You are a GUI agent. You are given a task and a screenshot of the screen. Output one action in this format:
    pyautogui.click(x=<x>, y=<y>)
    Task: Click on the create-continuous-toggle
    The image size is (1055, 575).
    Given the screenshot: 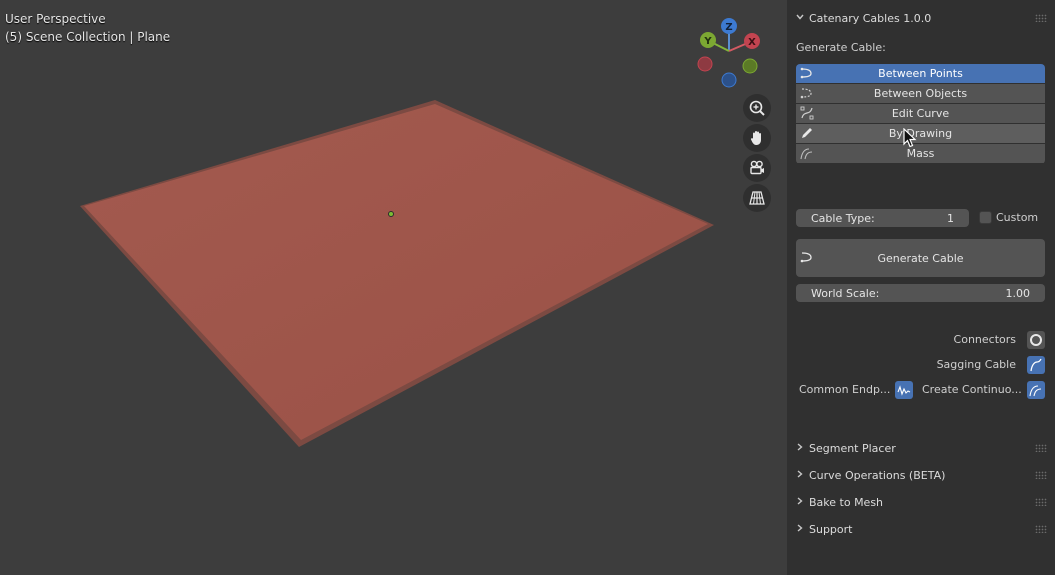 What is the action you would take?
    pyautogui.click(x=1036, y=390)
    